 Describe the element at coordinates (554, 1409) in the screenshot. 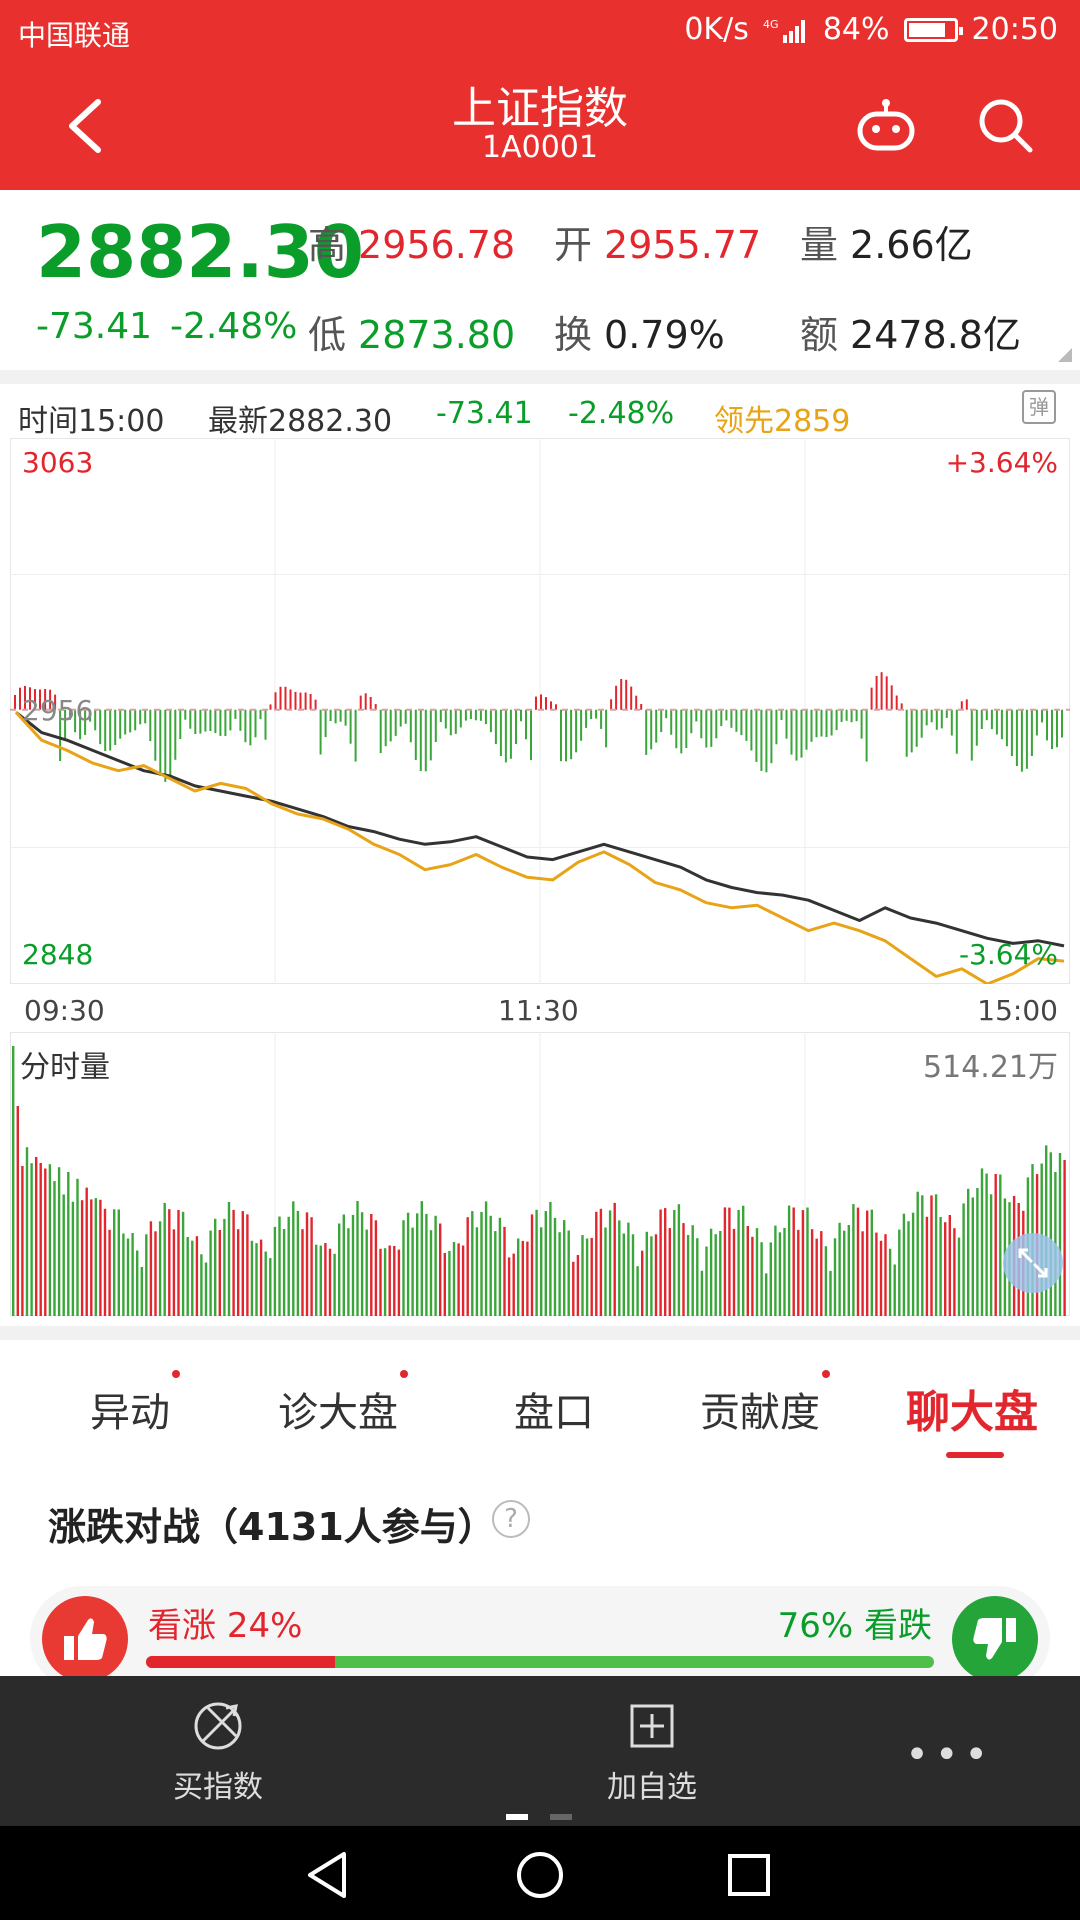

I see `tab-orderbook: 盘口` at that location.